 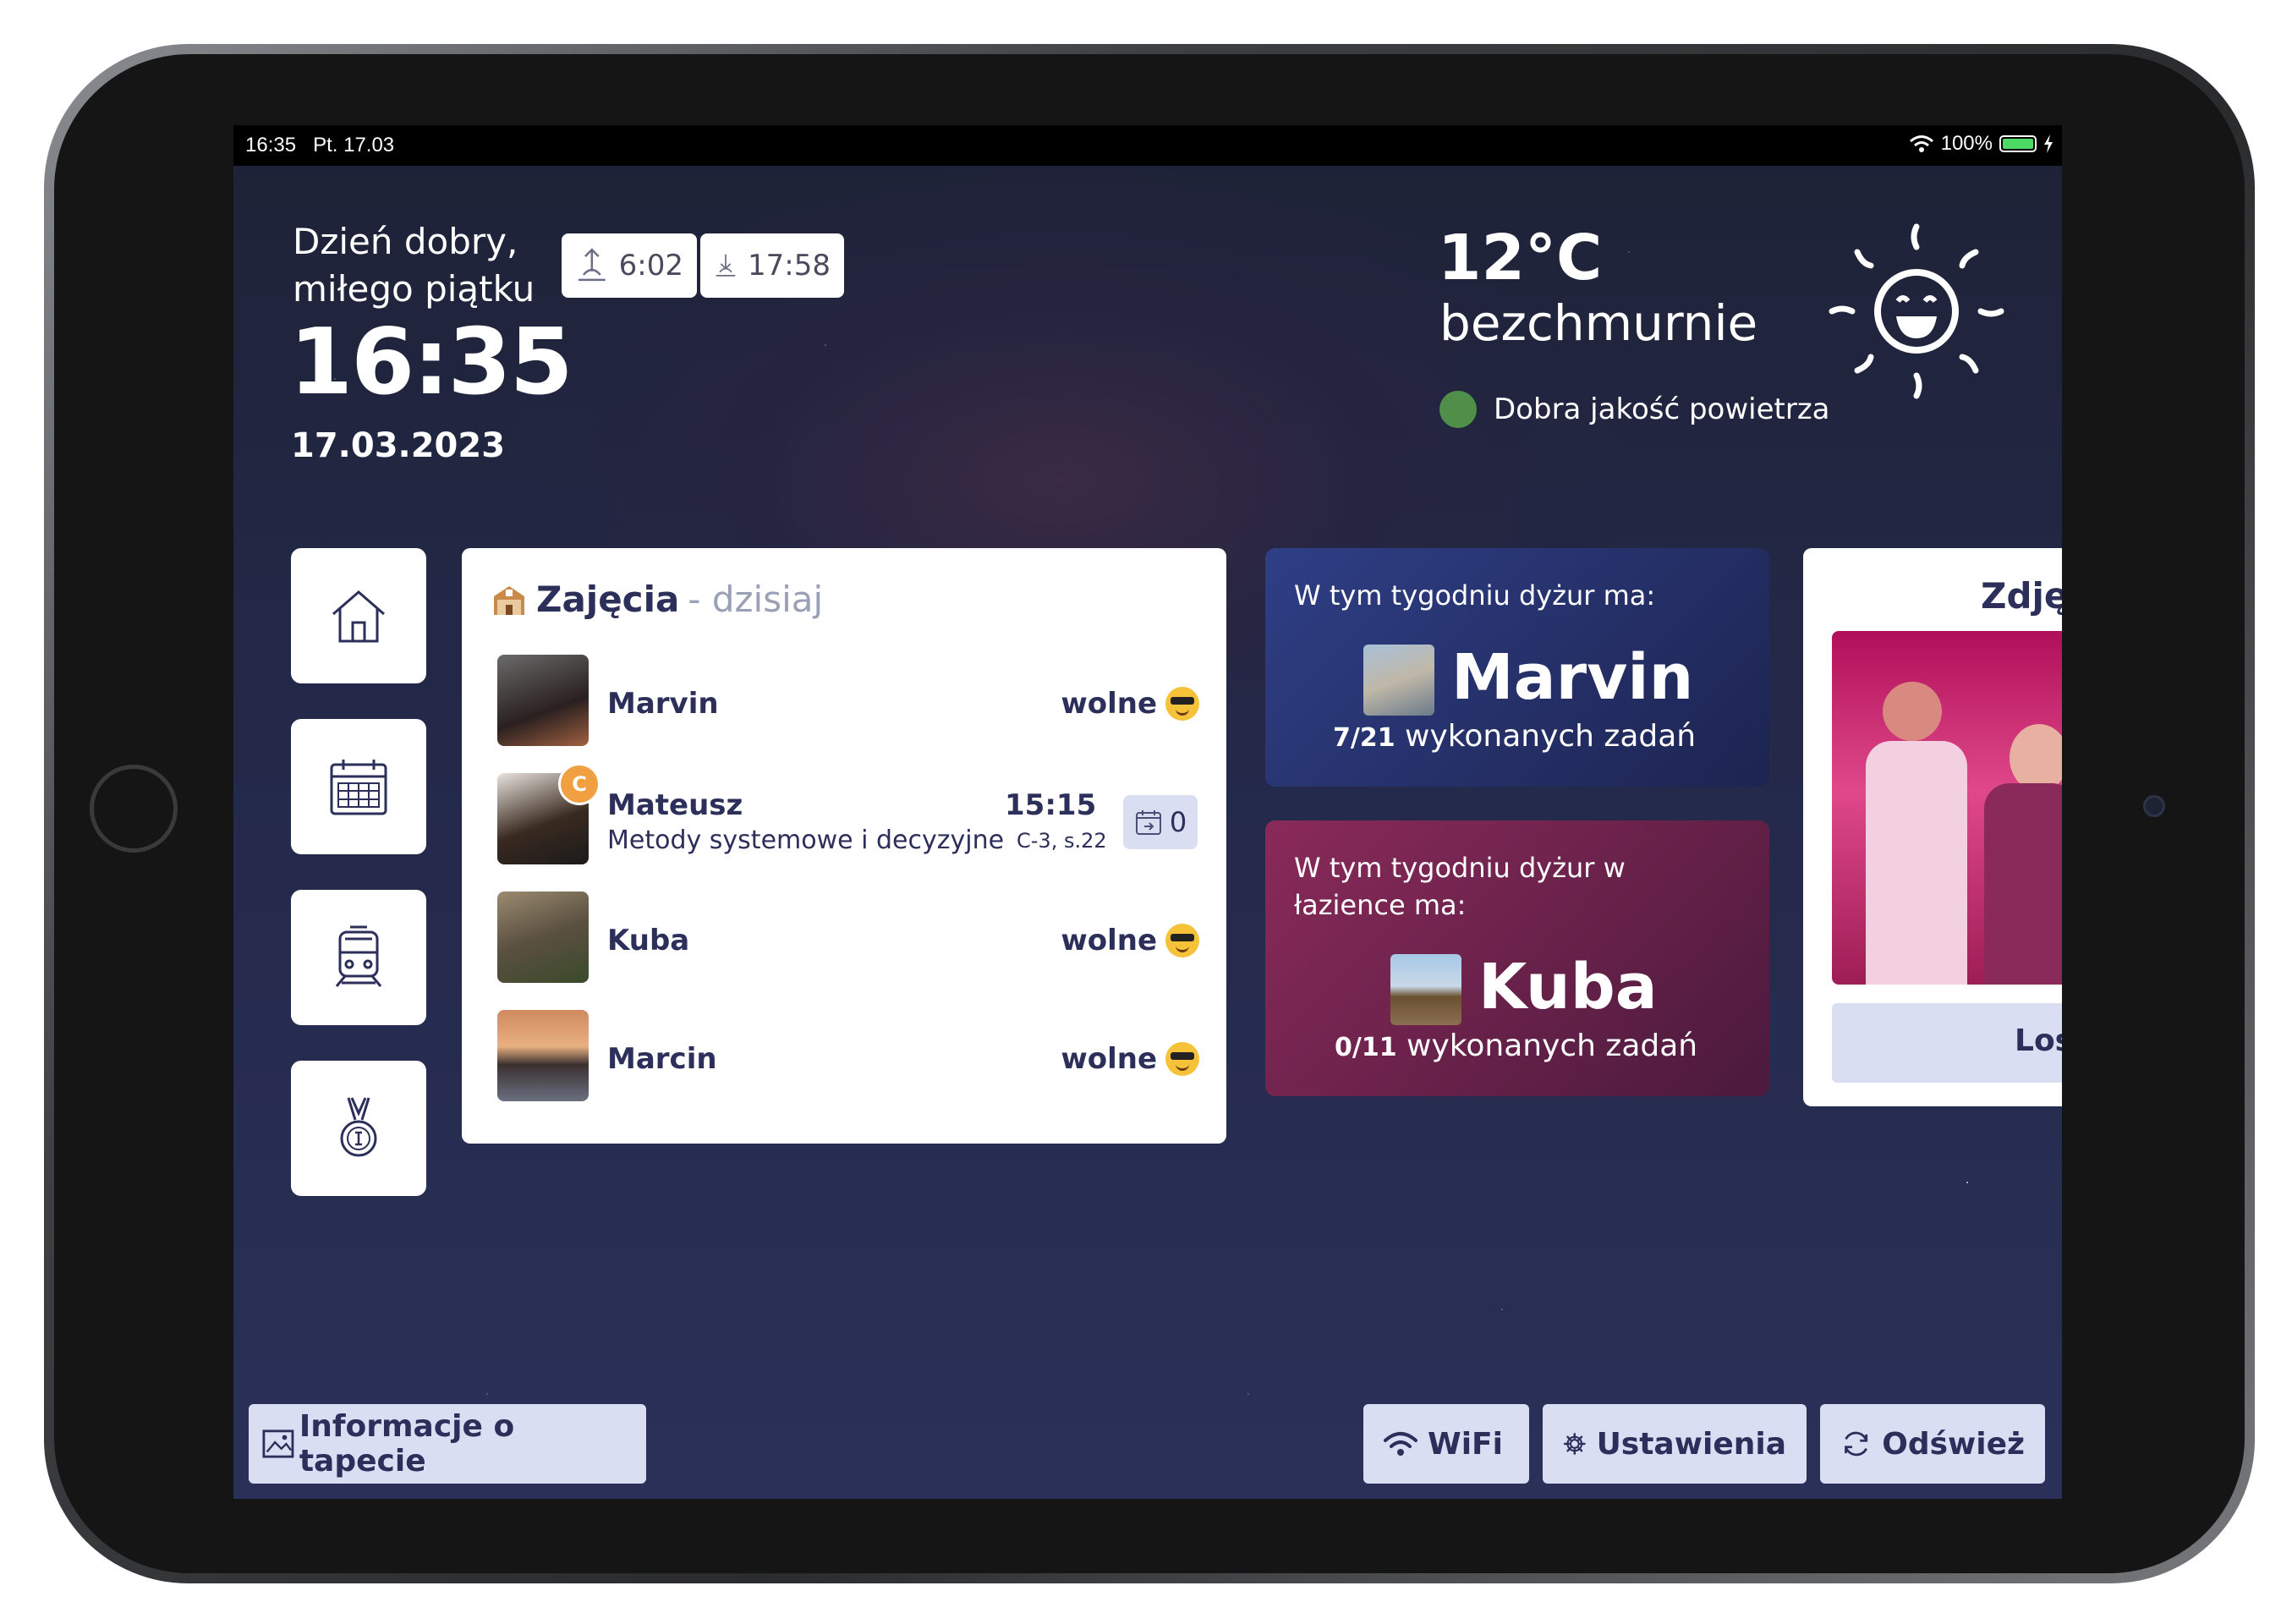 I want to click on status-day: Pt. 17.03, so click(x=354, y=145).